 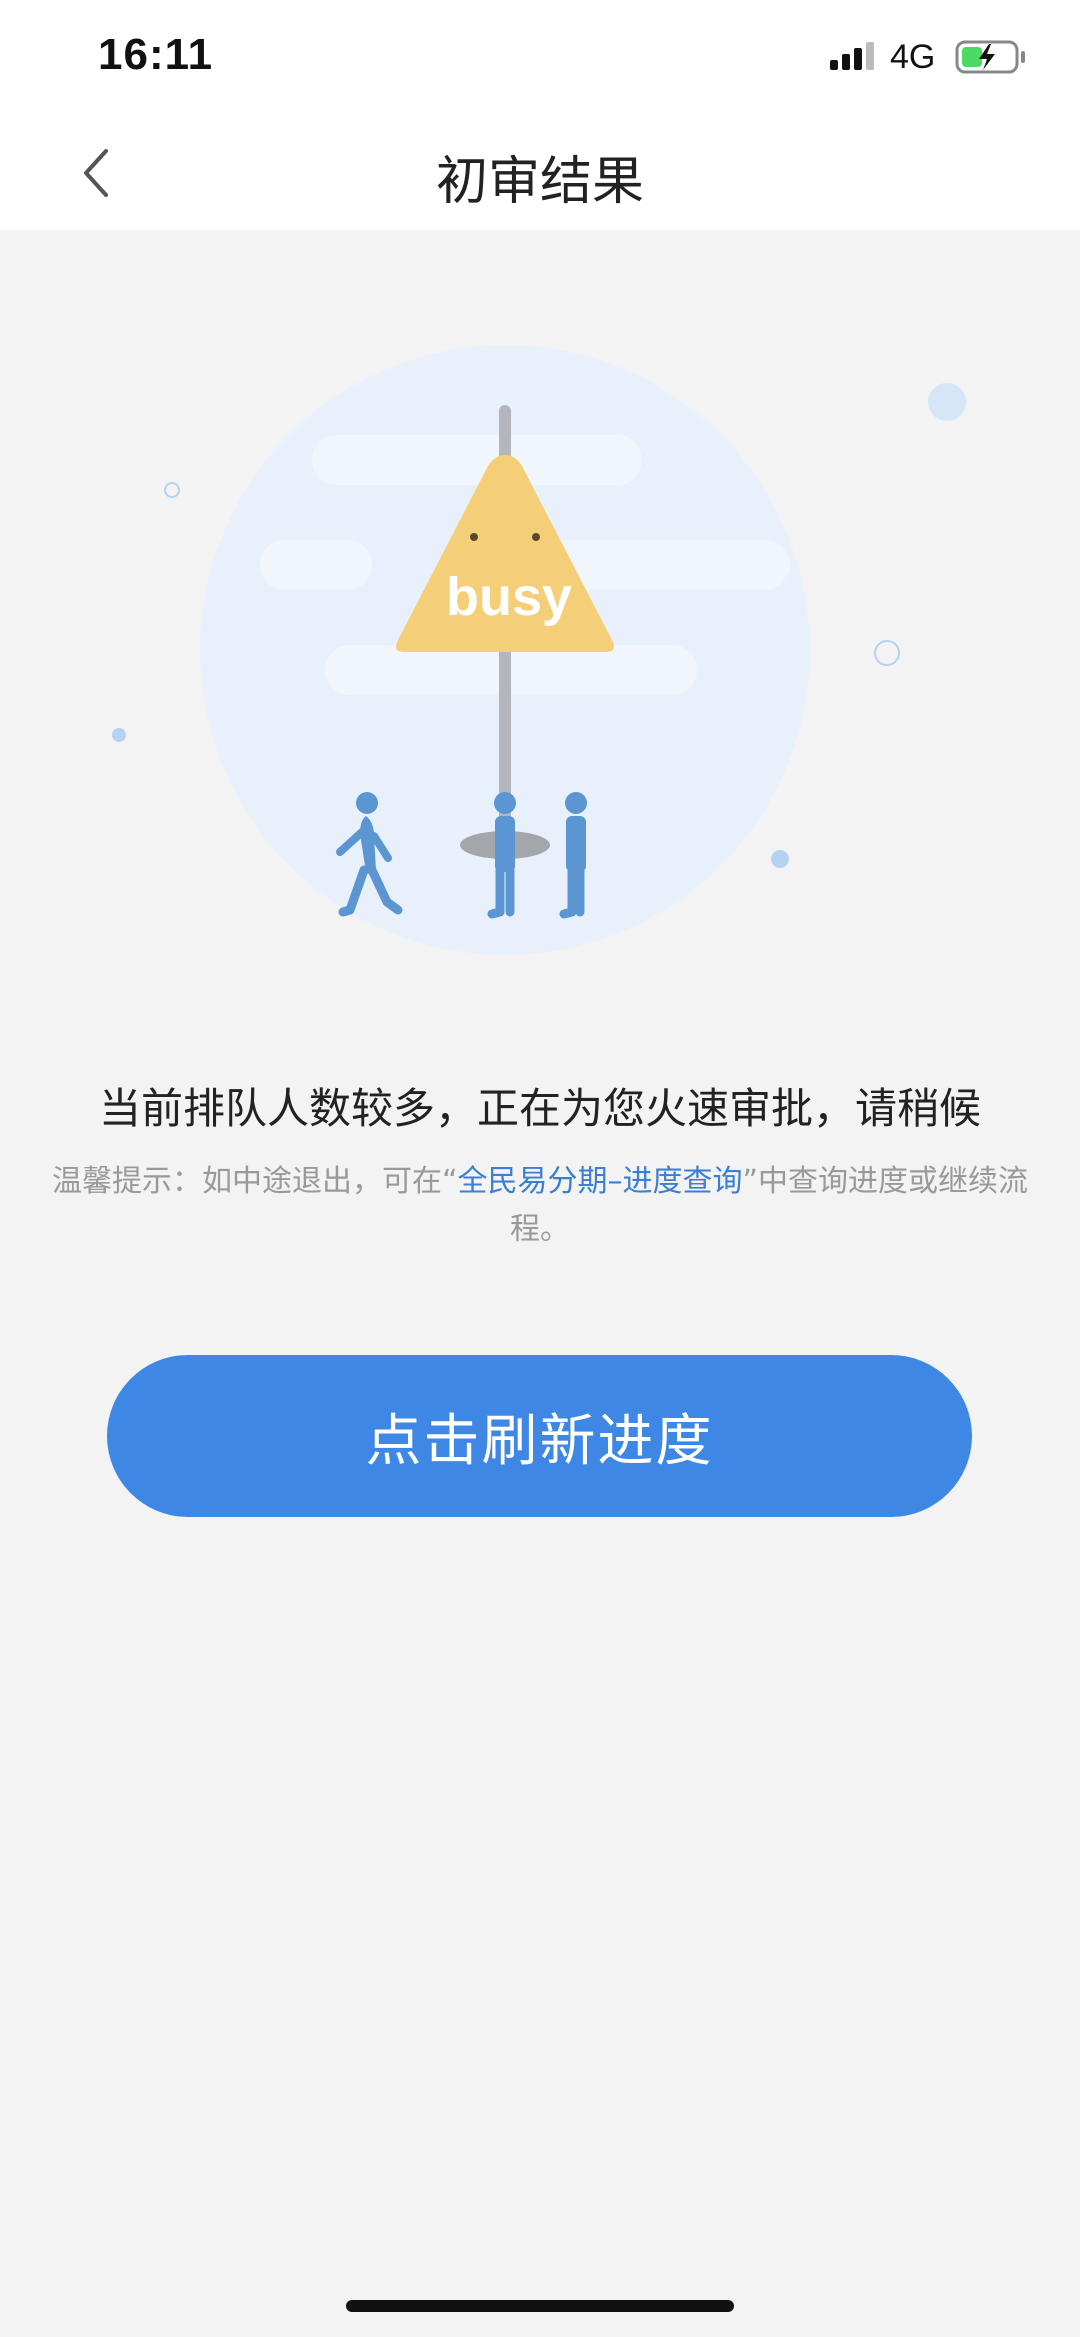 I want to click on sign-label: busy, so click(x=509, y=597).